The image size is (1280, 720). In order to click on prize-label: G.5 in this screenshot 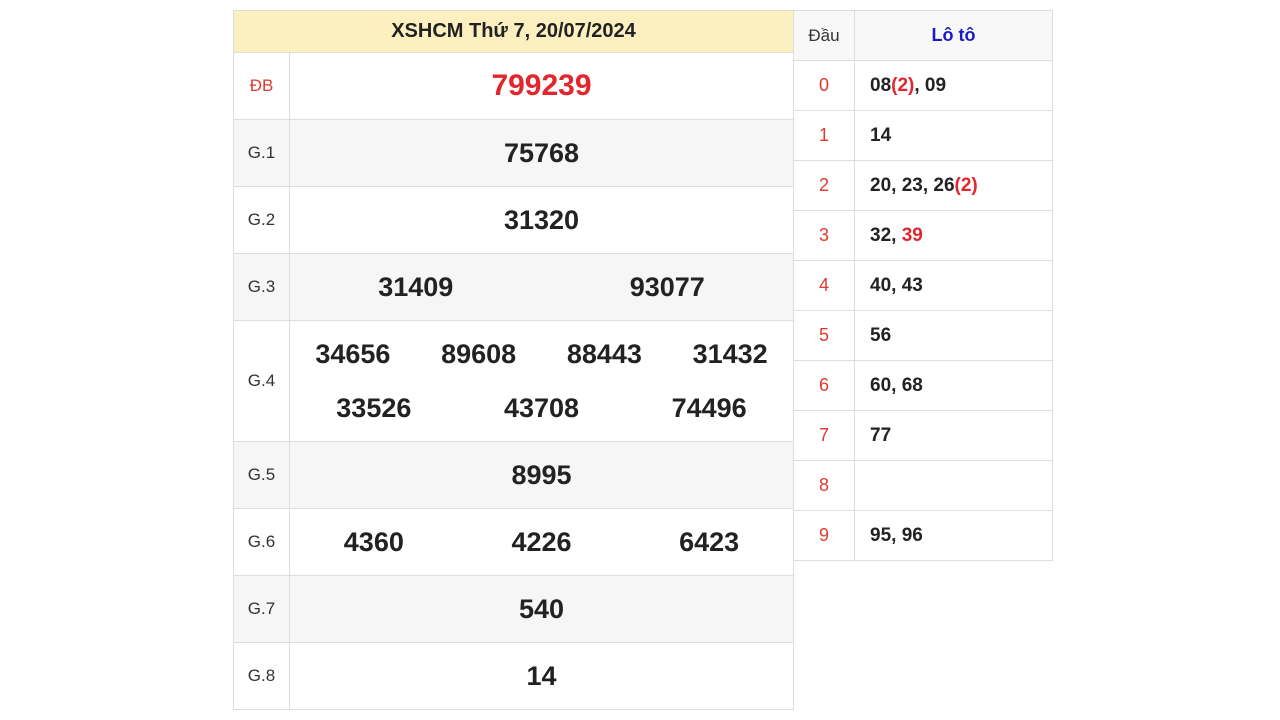, I will do `click(261, 475)`.